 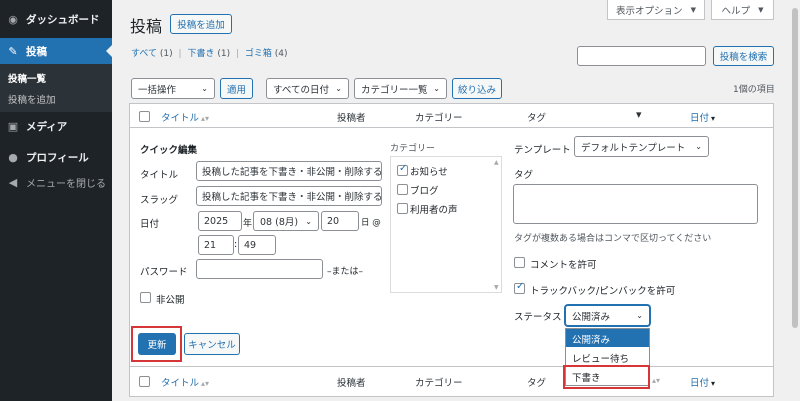 What do you see at coordinates (351, 118) in the screenshot?
I see `column-author: 投稿者` at bounding box center [351, 118].